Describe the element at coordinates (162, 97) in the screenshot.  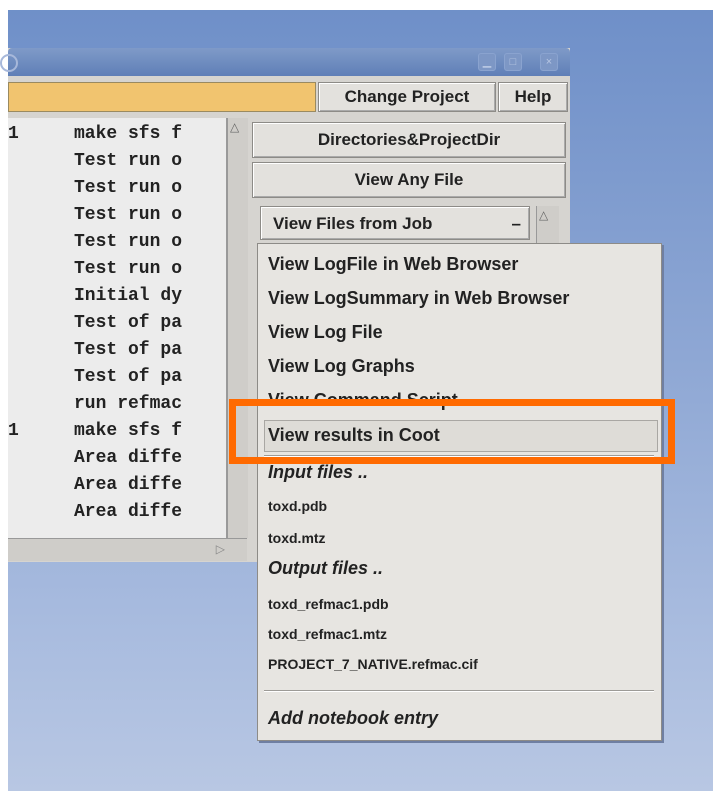
I see `project-field` at that location.